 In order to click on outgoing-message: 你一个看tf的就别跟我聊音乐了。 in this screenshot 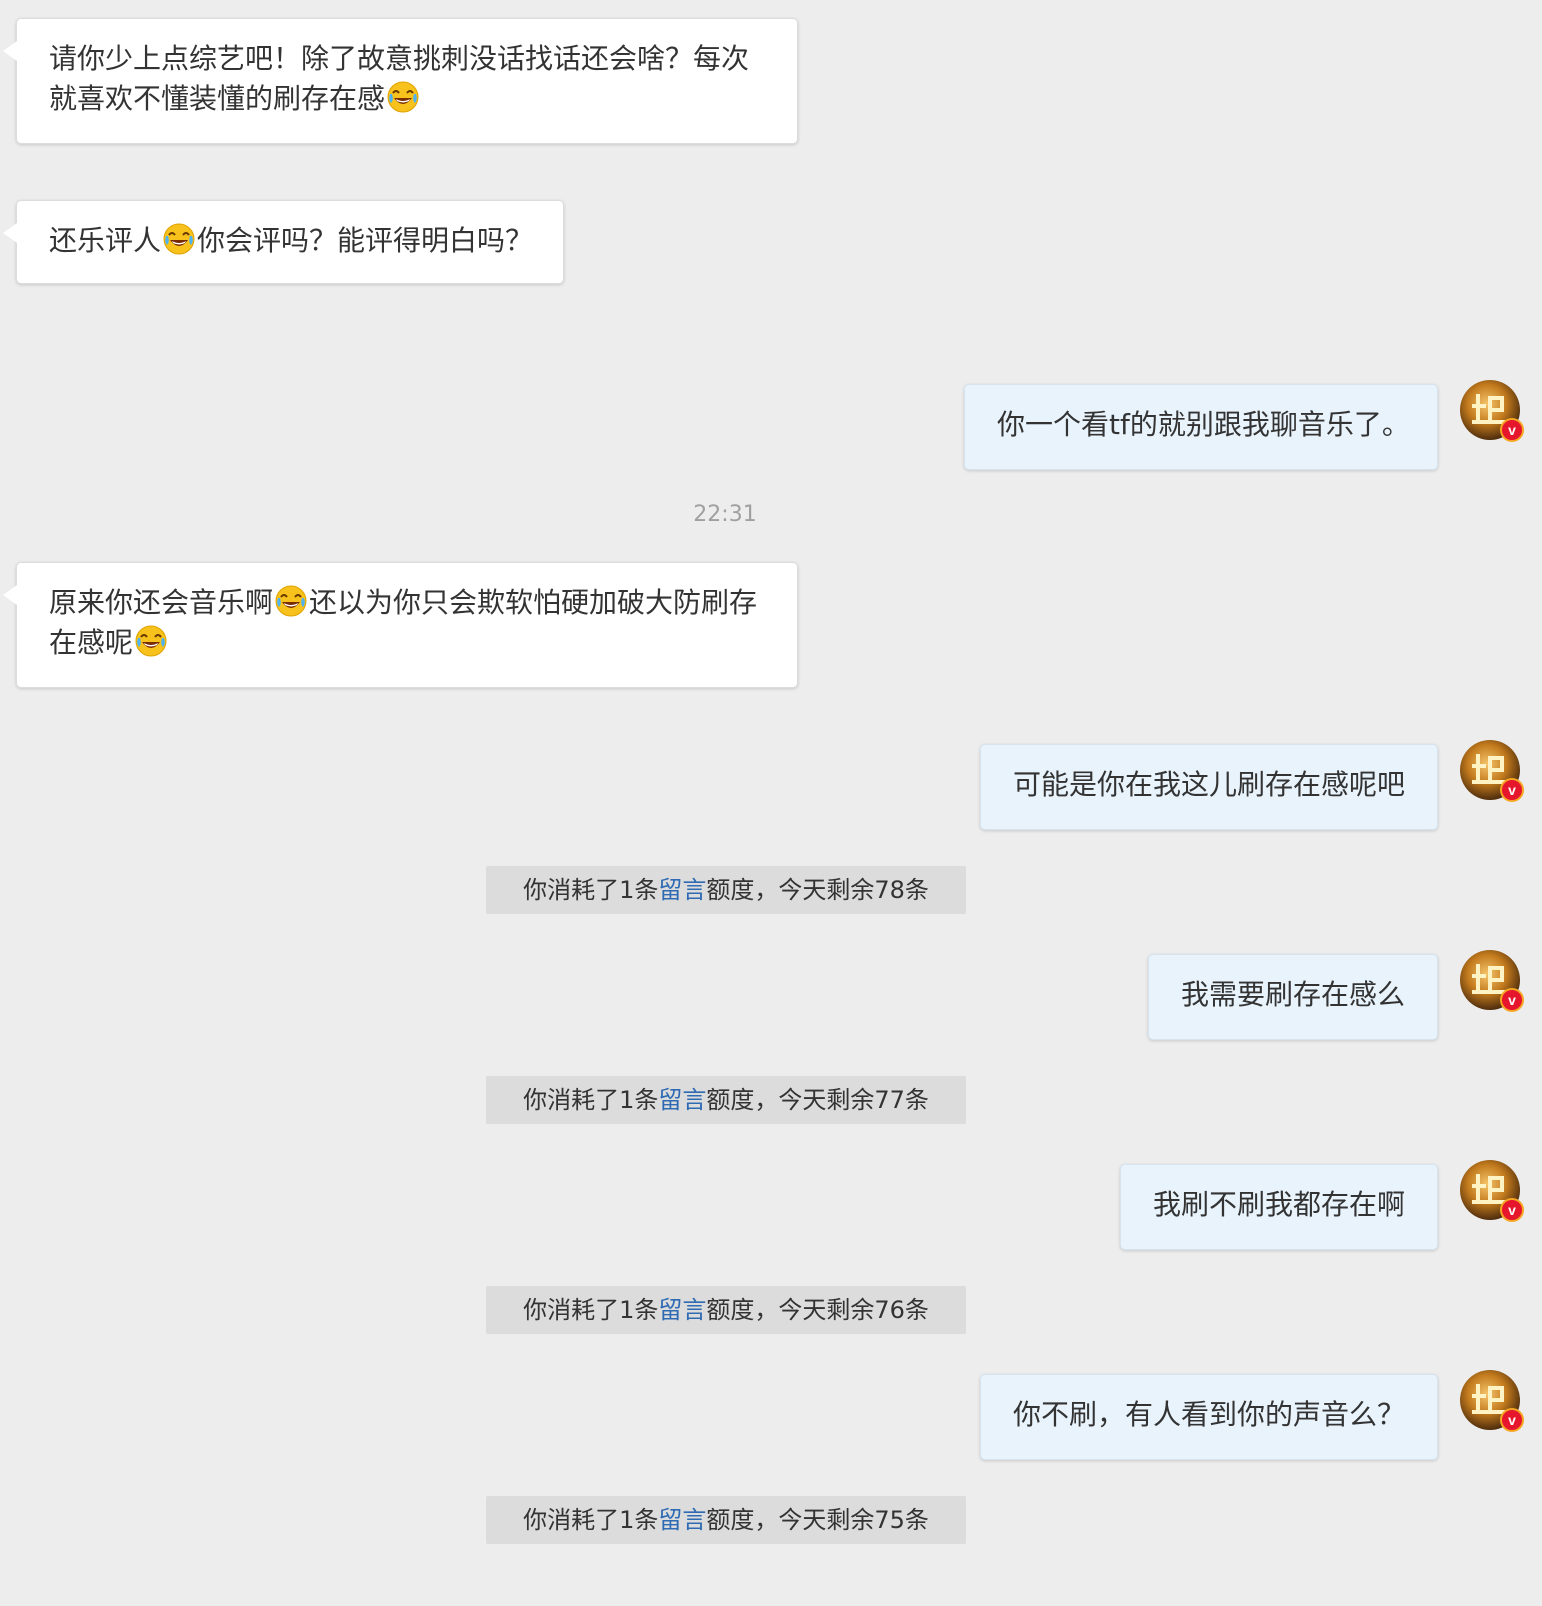, I will do `click(1201, 427)`.